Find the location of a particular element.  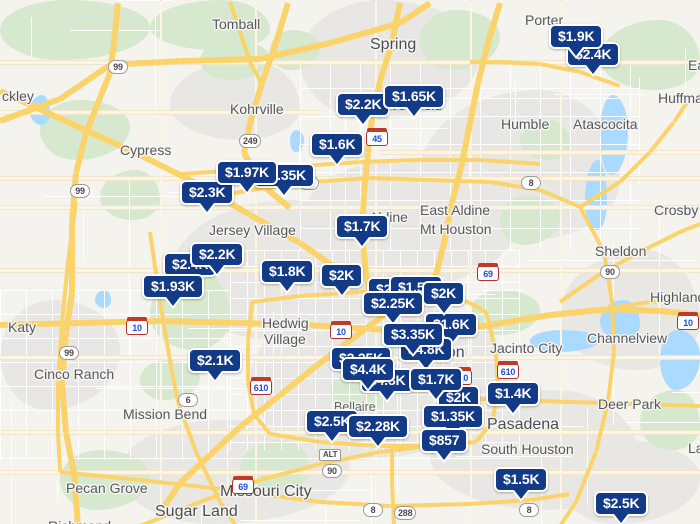

place-label: Deer Park is located at coordinates (630, 404).